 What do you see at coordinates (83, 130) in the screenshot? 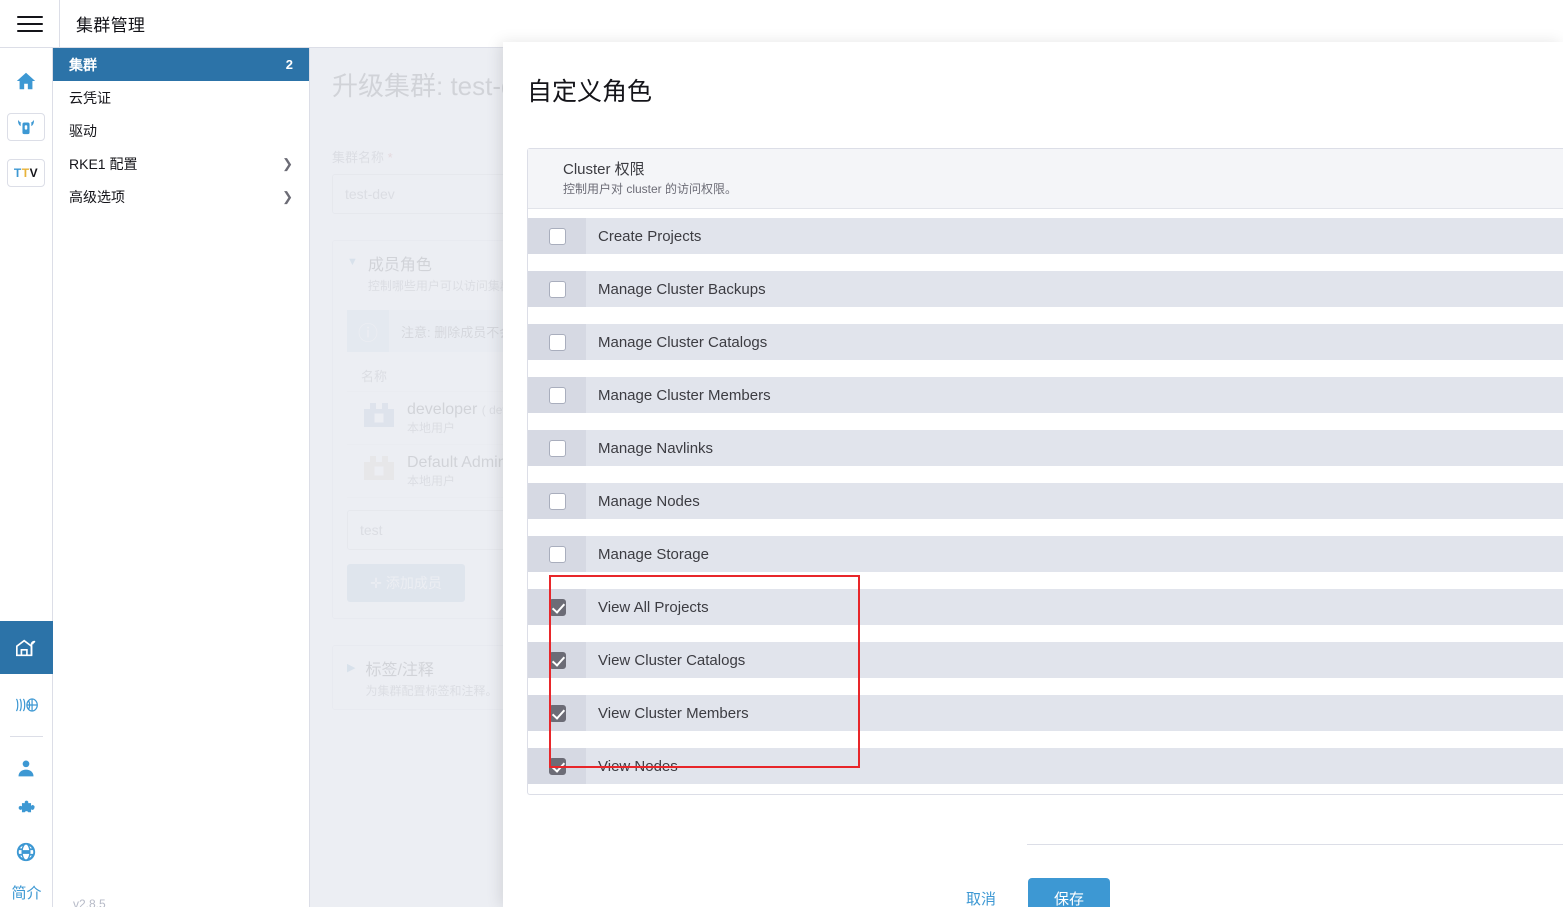
I see `sidebar-item-label: 驱动` at bounding box center [83, 130].